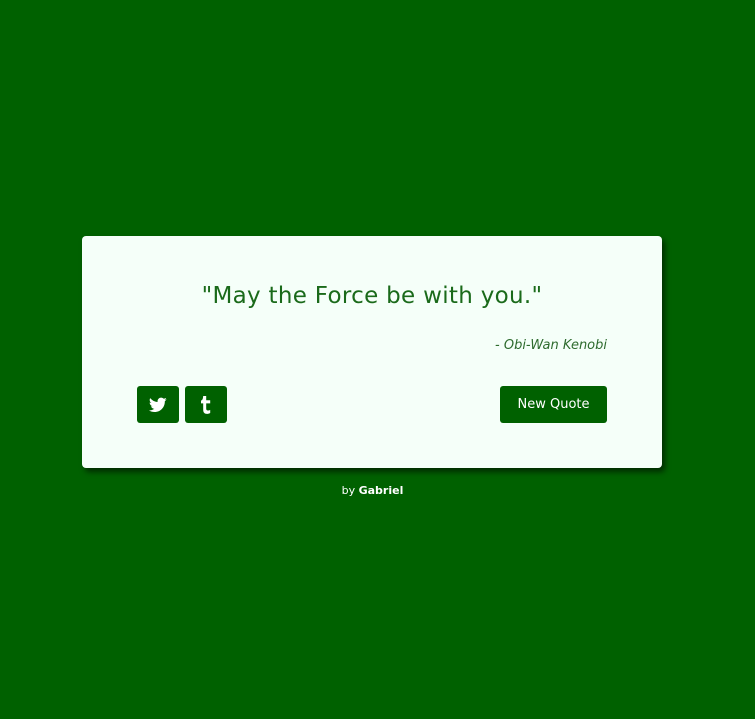 The height and width of the screenshot is (719, 755). I want to click on tumblr-quote-button, so click(206, 404).